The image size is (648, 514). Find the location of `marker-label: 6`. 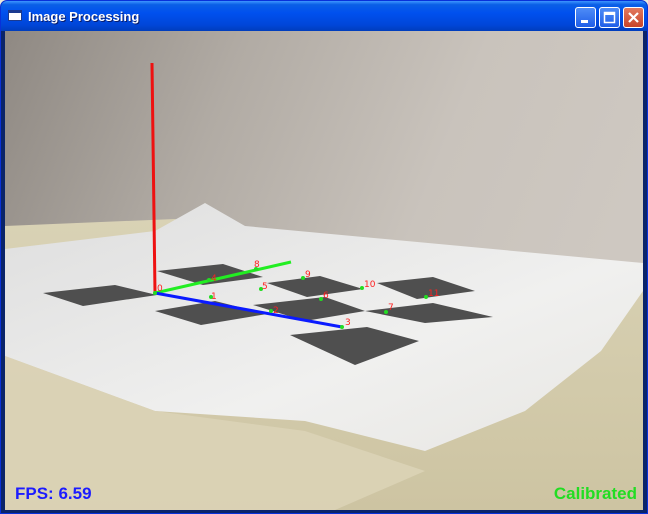

marker-label: 6 is located at coordinates (326, 296).